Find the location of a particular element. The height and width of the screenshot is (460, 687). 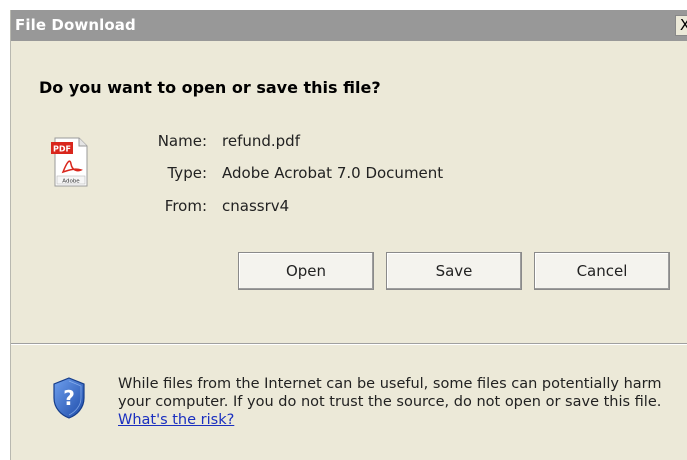

save-button: Save is located at coordinates (454, 271).